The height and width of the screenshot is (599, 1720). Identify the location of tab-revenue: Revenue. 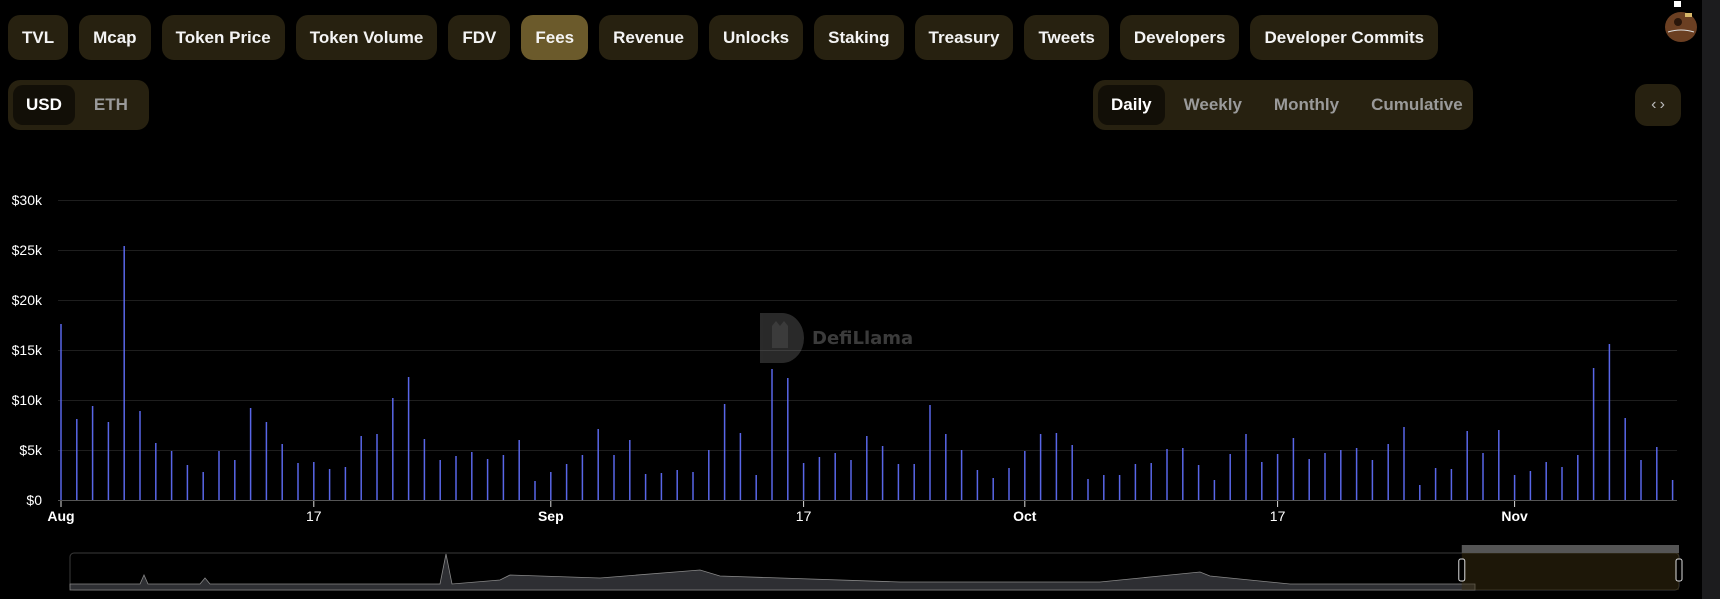
(648, 37).